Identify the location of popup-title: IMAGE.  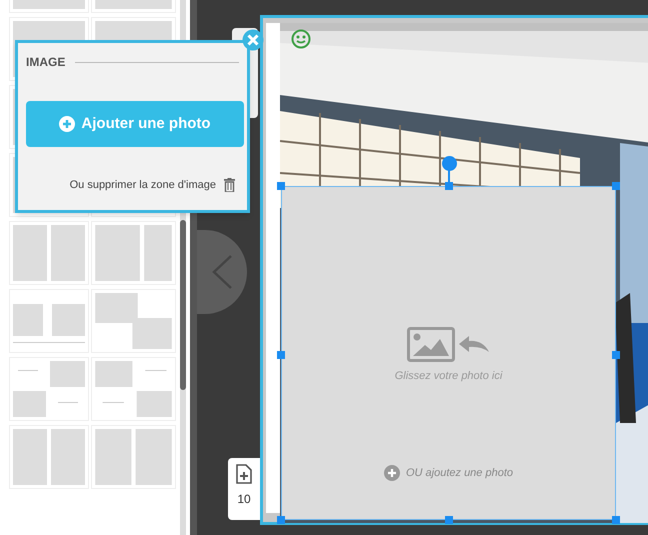
(46, 62).